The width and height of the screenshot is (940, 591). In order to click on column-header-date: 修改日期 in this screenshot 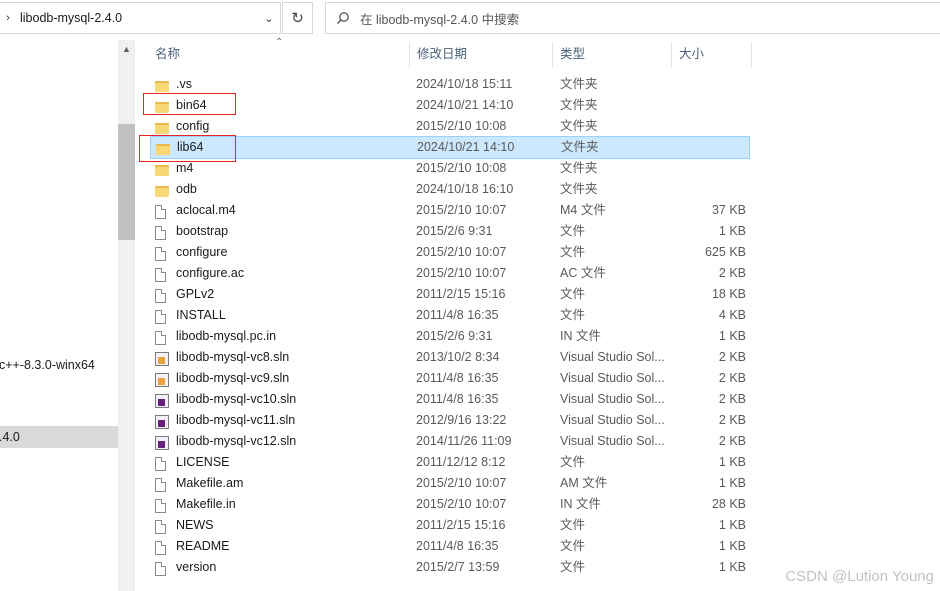, I will do `click(438, 54)`.